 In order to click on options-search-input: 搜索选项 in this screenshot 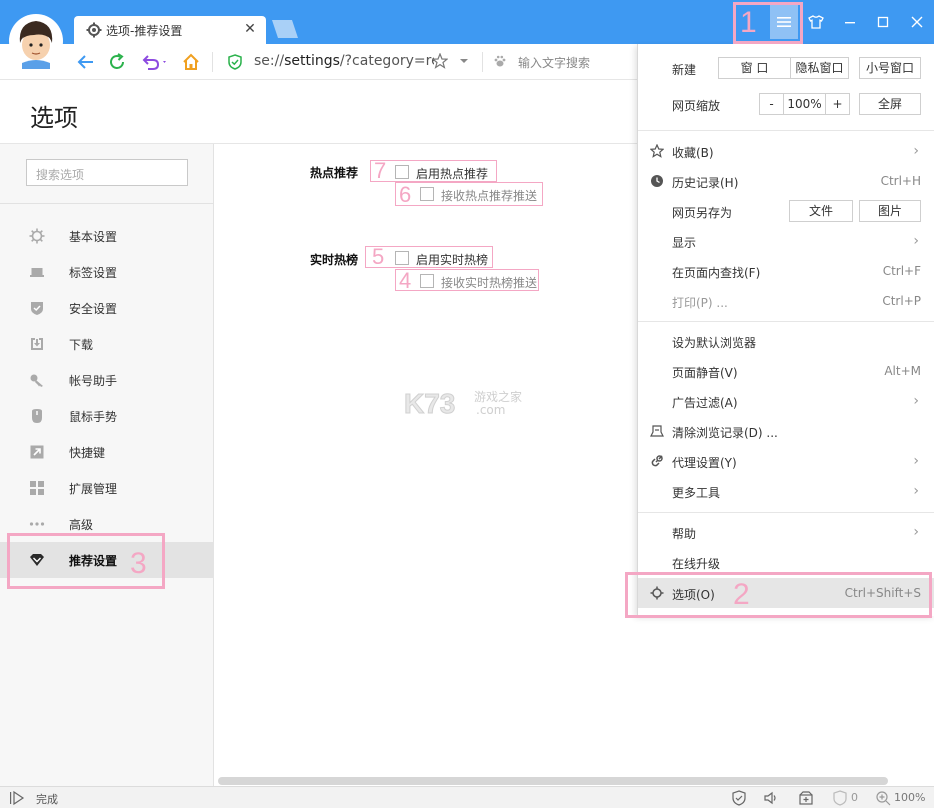, I will do `click(107, 172)`.